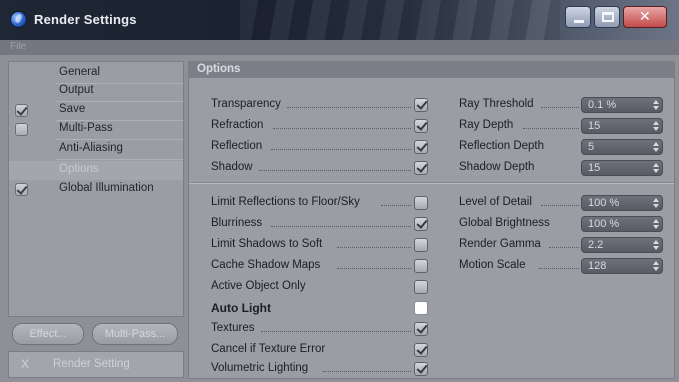 Image resolution: width=679 pixels, height=382 pixels. I want to click on shadow-depth-input: 15, so click(622, 168).